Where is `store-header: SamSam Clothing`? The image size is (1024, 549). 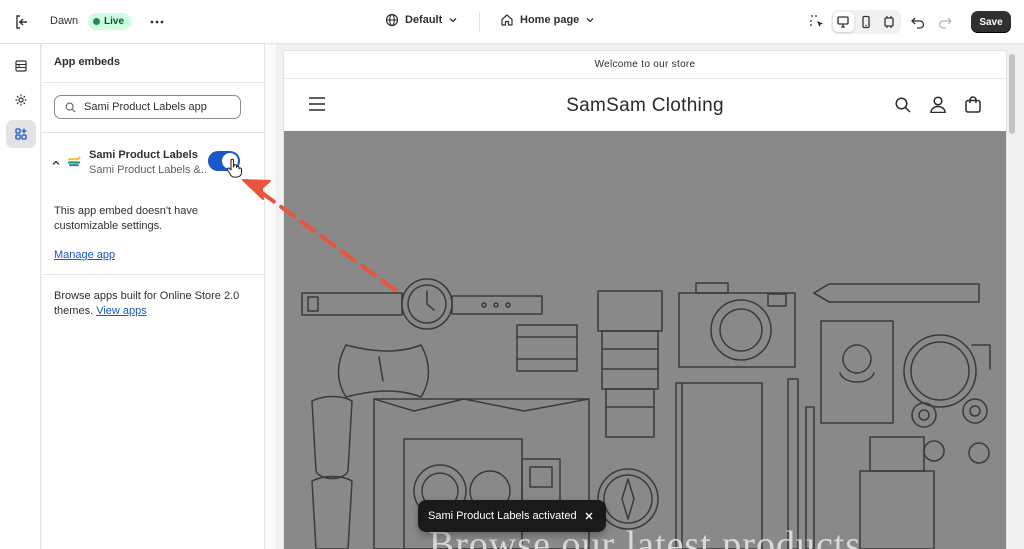 store-header: SamSam Clothing is located at coordinates (645, 105).